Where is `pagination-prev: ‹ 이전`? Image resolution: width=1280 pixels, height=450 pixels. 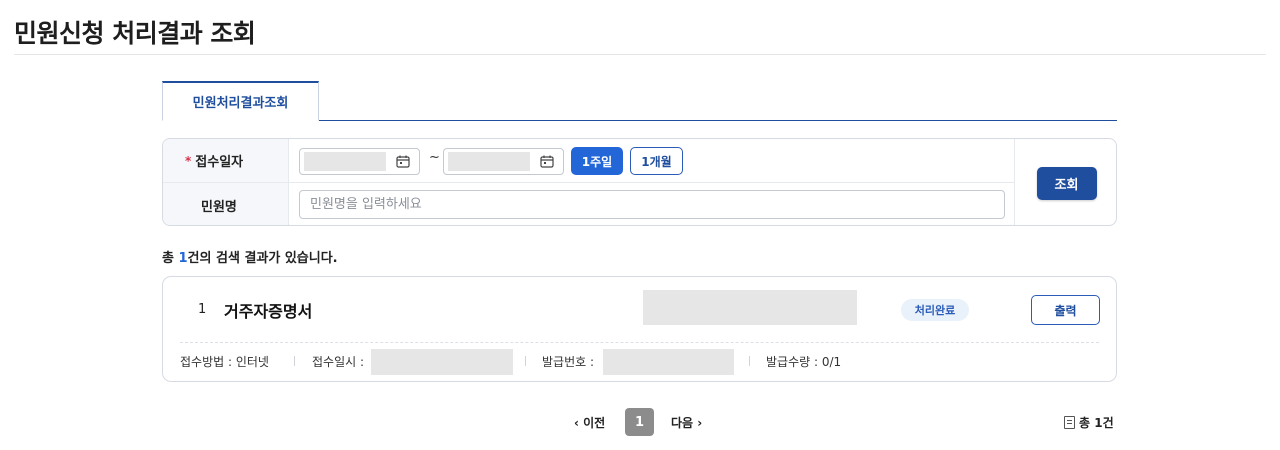 pagination-prev: ‹ 이전 is located at coordinates (589, 422).